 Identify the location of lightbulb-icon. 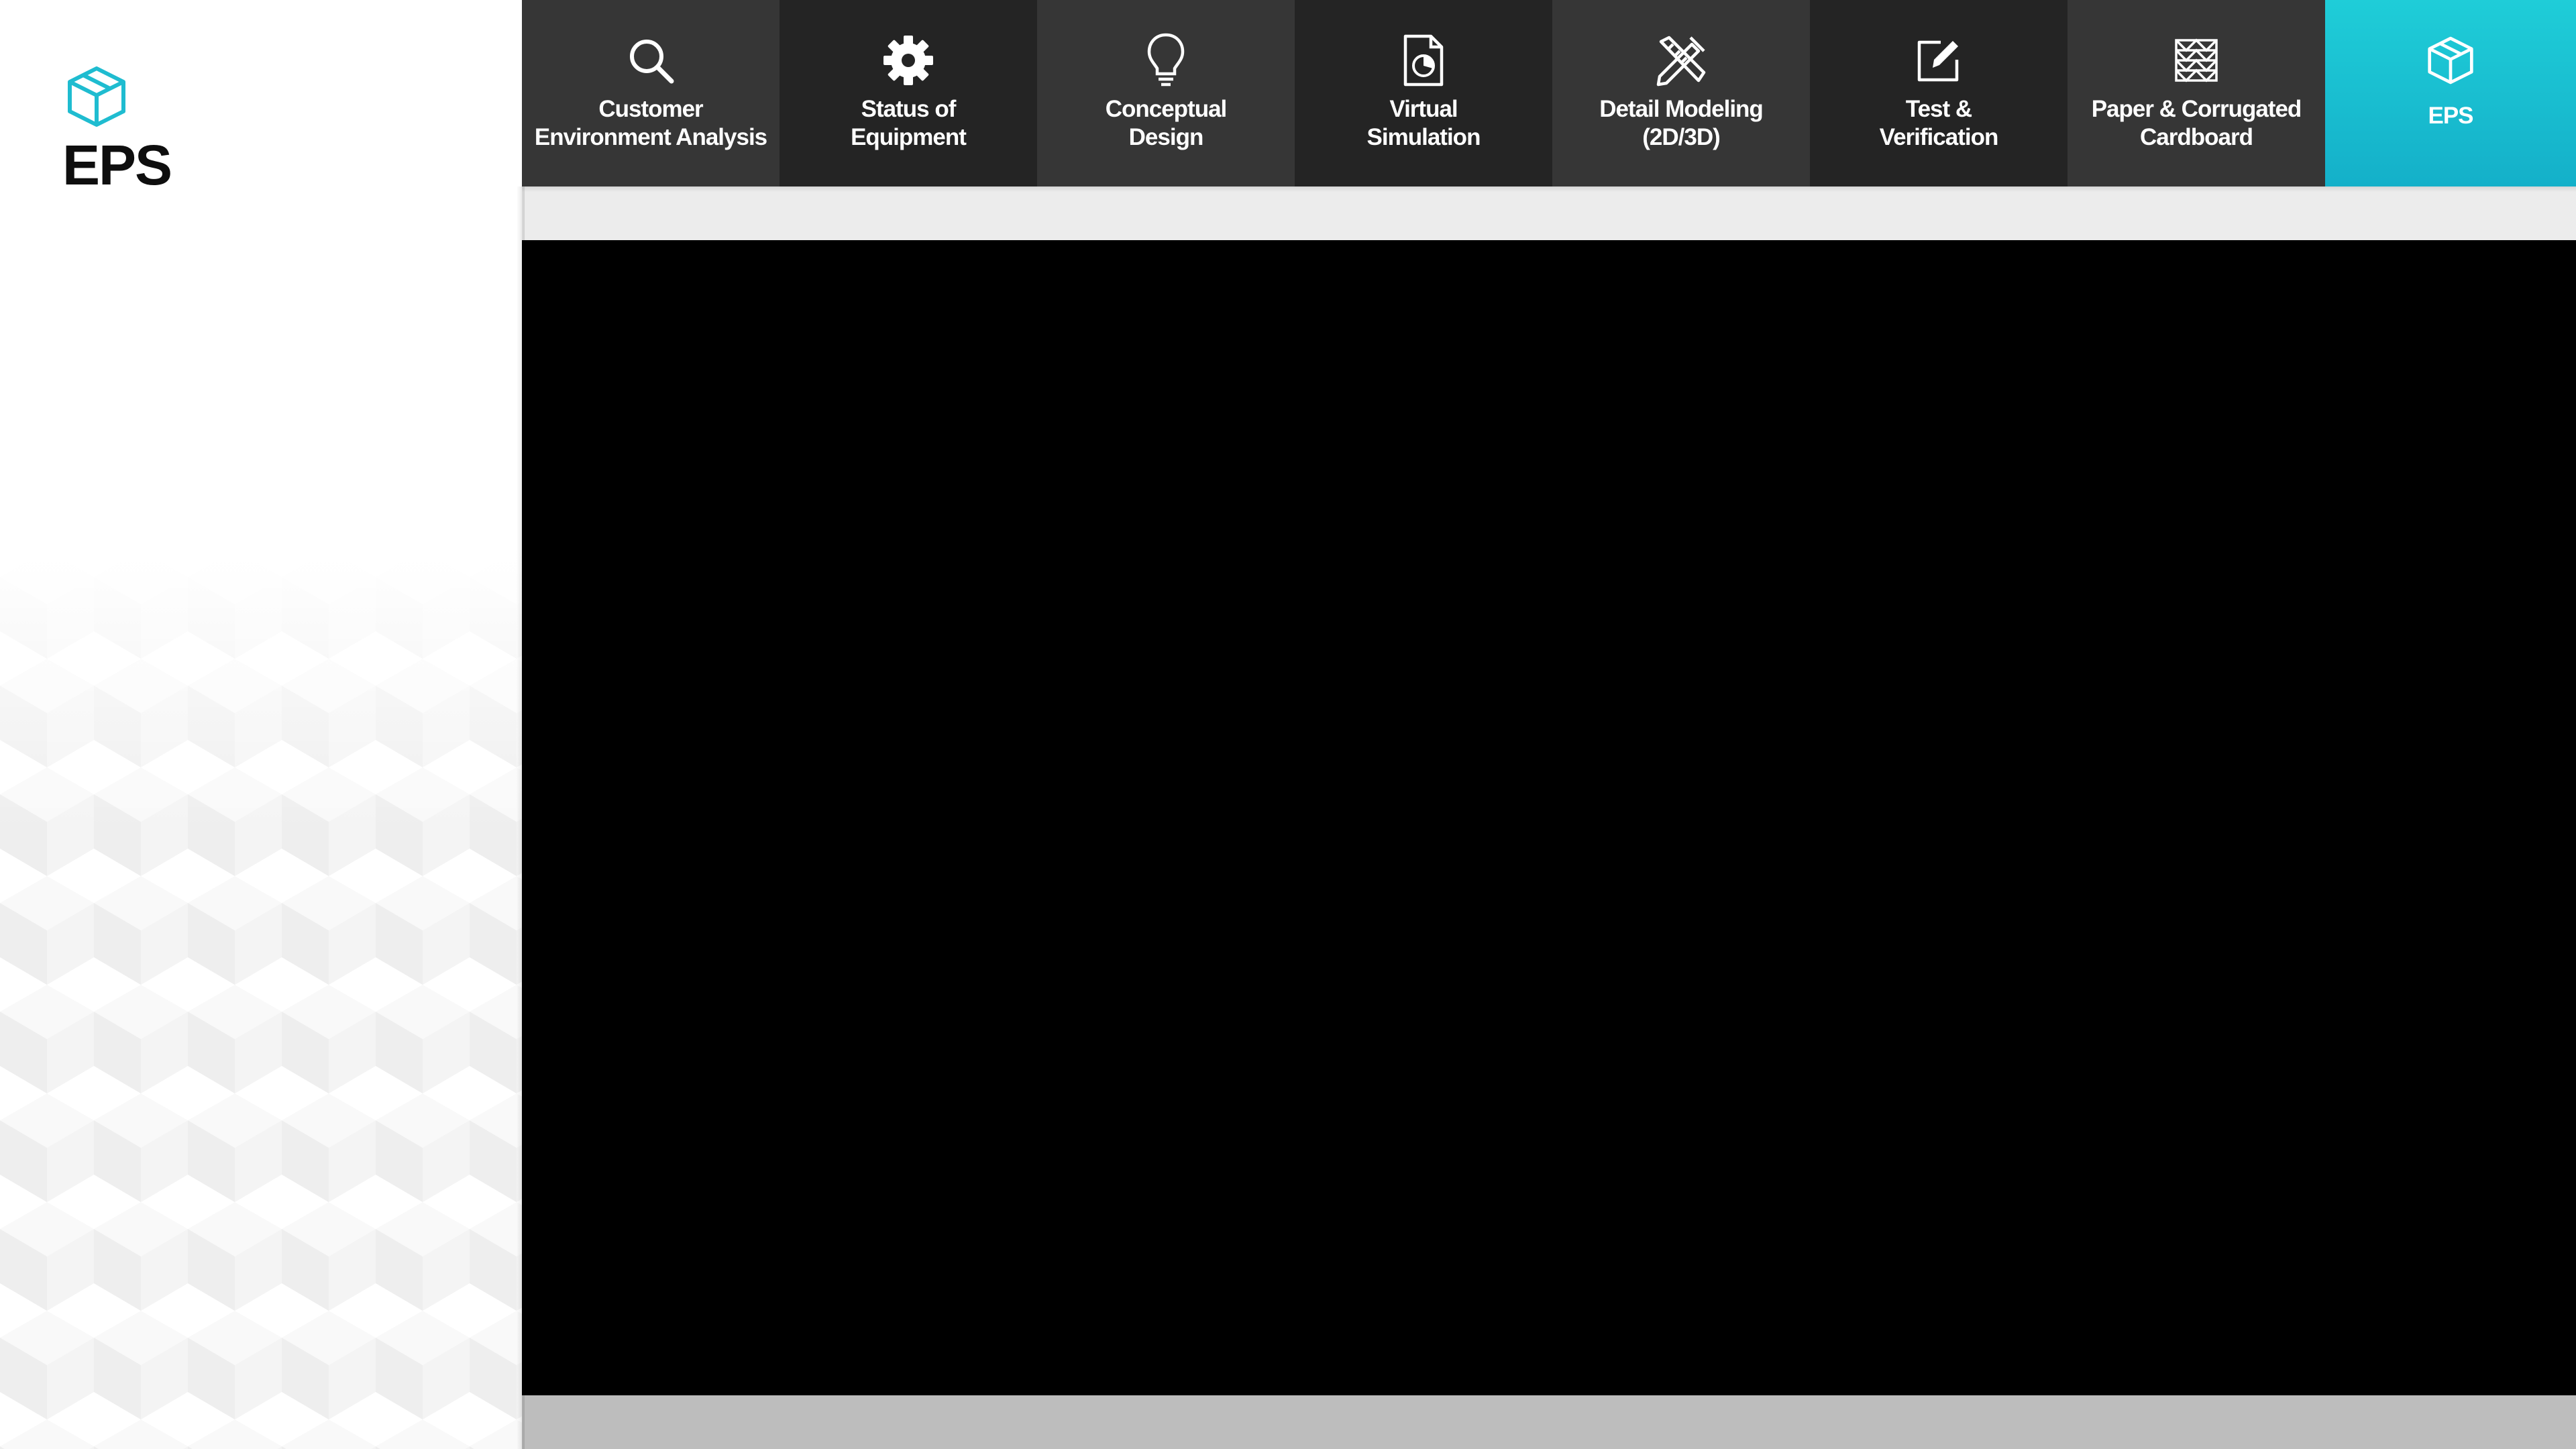
(1165, 60).